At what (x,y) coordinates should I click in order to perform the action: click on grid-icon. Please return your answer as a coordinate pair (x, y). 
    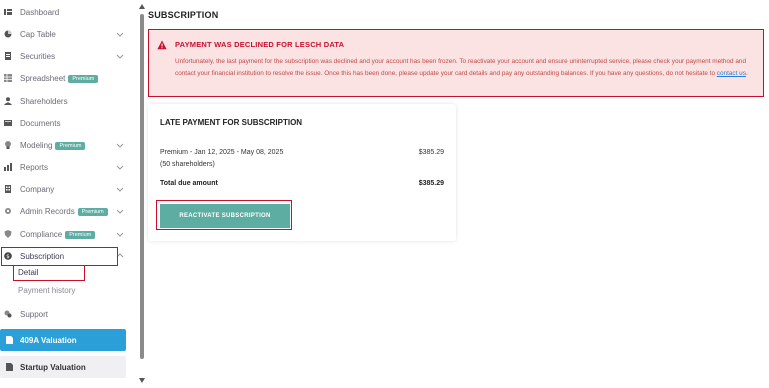
    Looking at the image, I should click on (8, 78).